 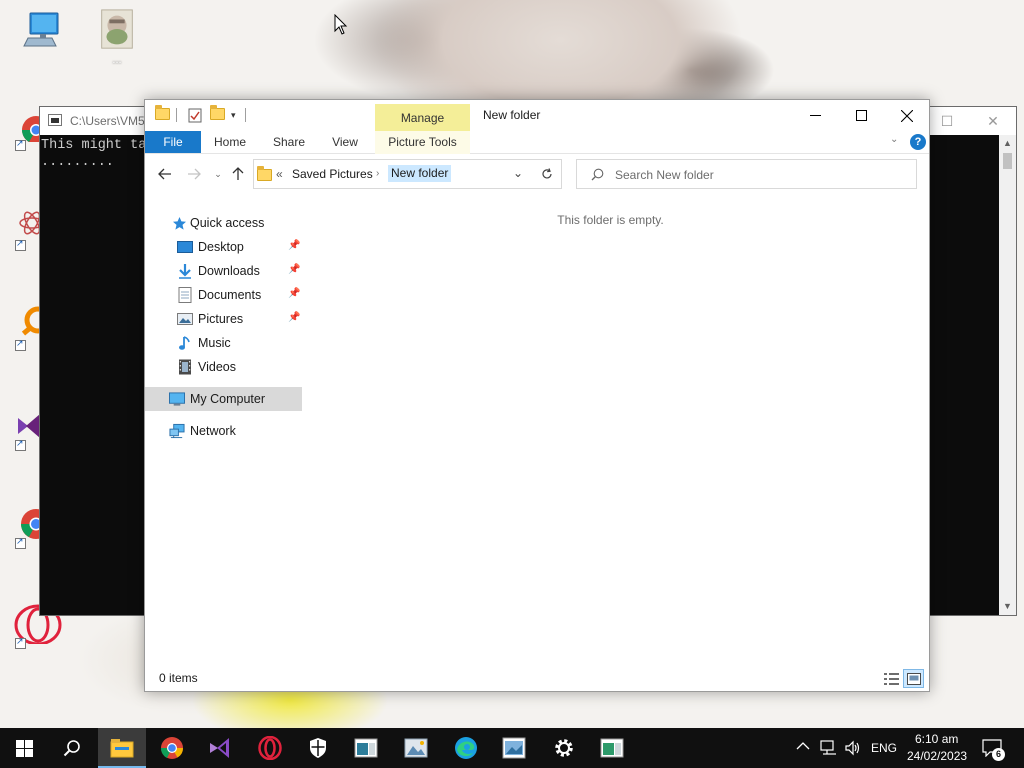 What do you see at coordinates (218, 174) in the screenshot?
I see `recent-locations-button: ⌄` at bounding box center [218, 174].